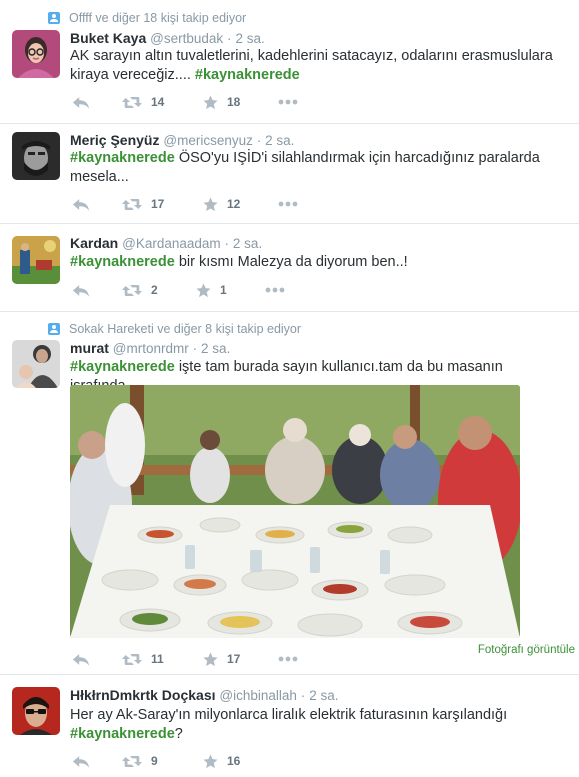 The height and width of the screenshot is (777, 579). I want to click on retweet-button: 11, so click(143, 659).